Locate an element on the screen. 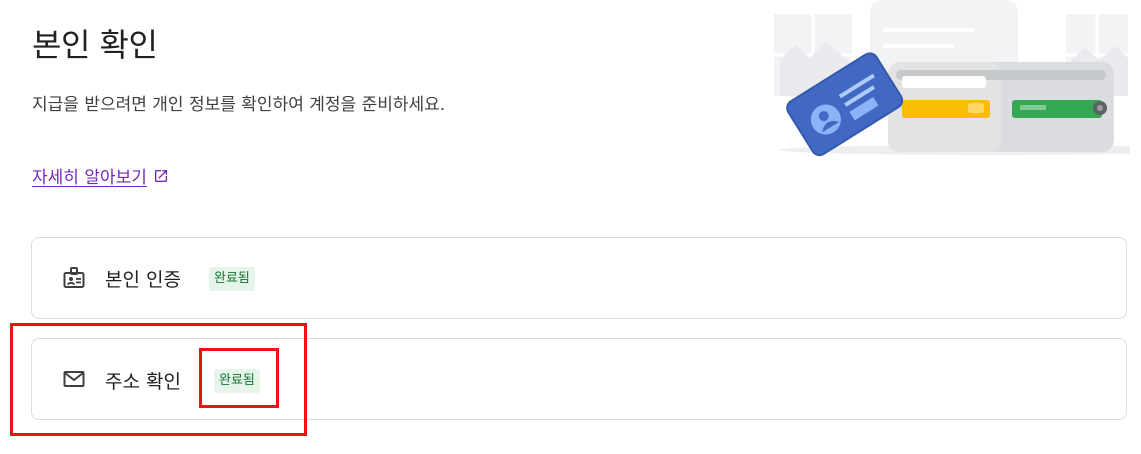 The height and width of the screenshot is (454, 1141). verification-illustration is located at coordinates (955, 80).